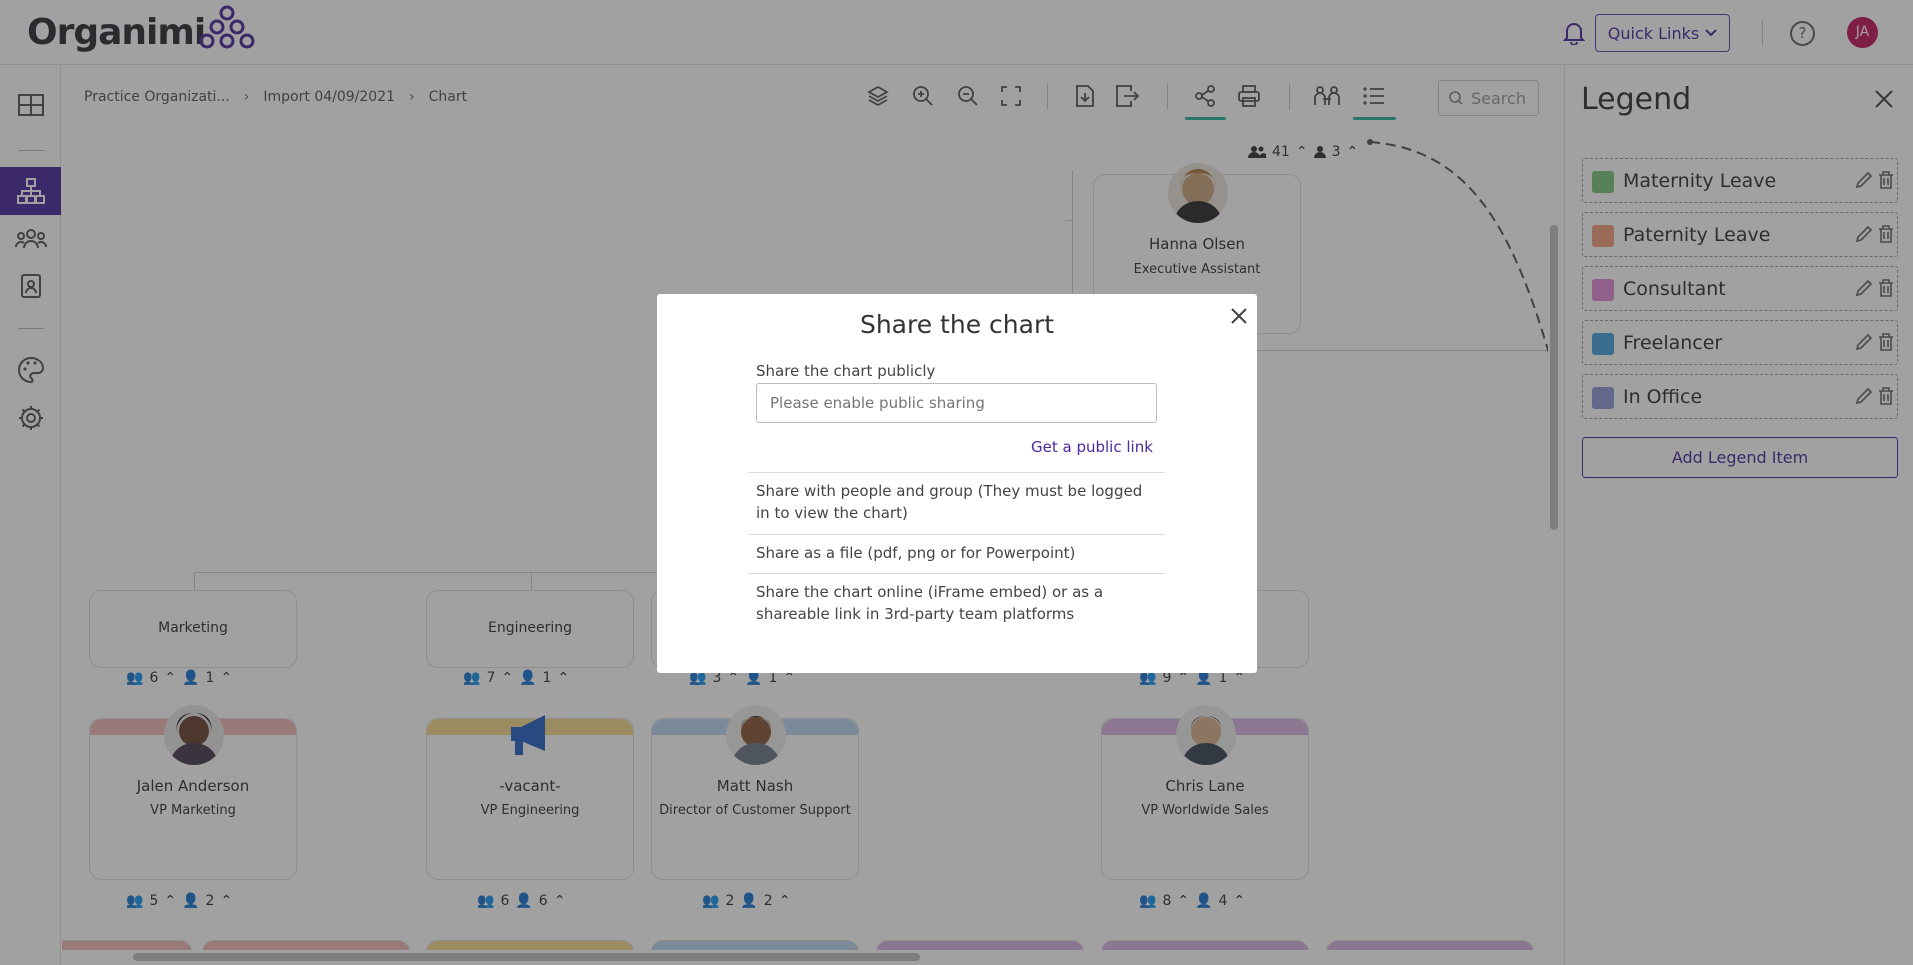  What do you see at coordinates (957, 324) in the screenshot?
I see `dialog-title: Share the chart` at bounding box center [957, 324].